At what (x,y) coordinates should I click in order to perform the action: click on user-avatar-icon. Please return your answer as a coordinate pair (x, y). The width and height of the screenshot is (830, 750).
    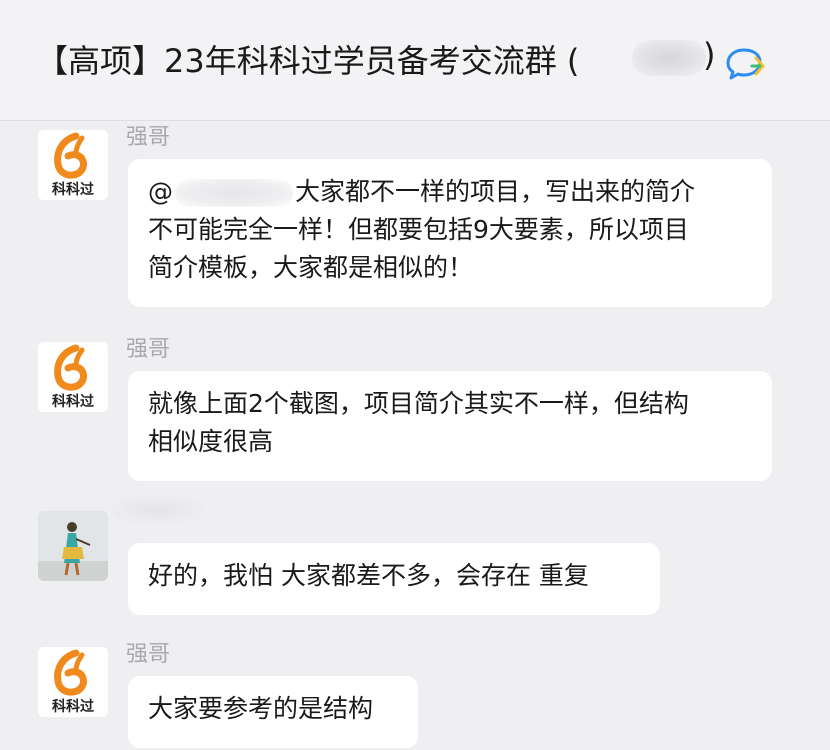
    Looking at the image, I should click on (73, 546).